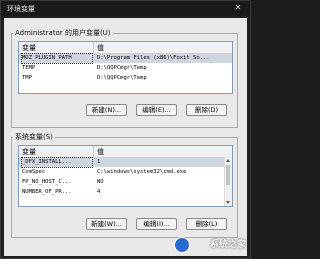 This screenshot has height=259, width=320. I want to click on variable-name: TEMP, so click(29, 68).